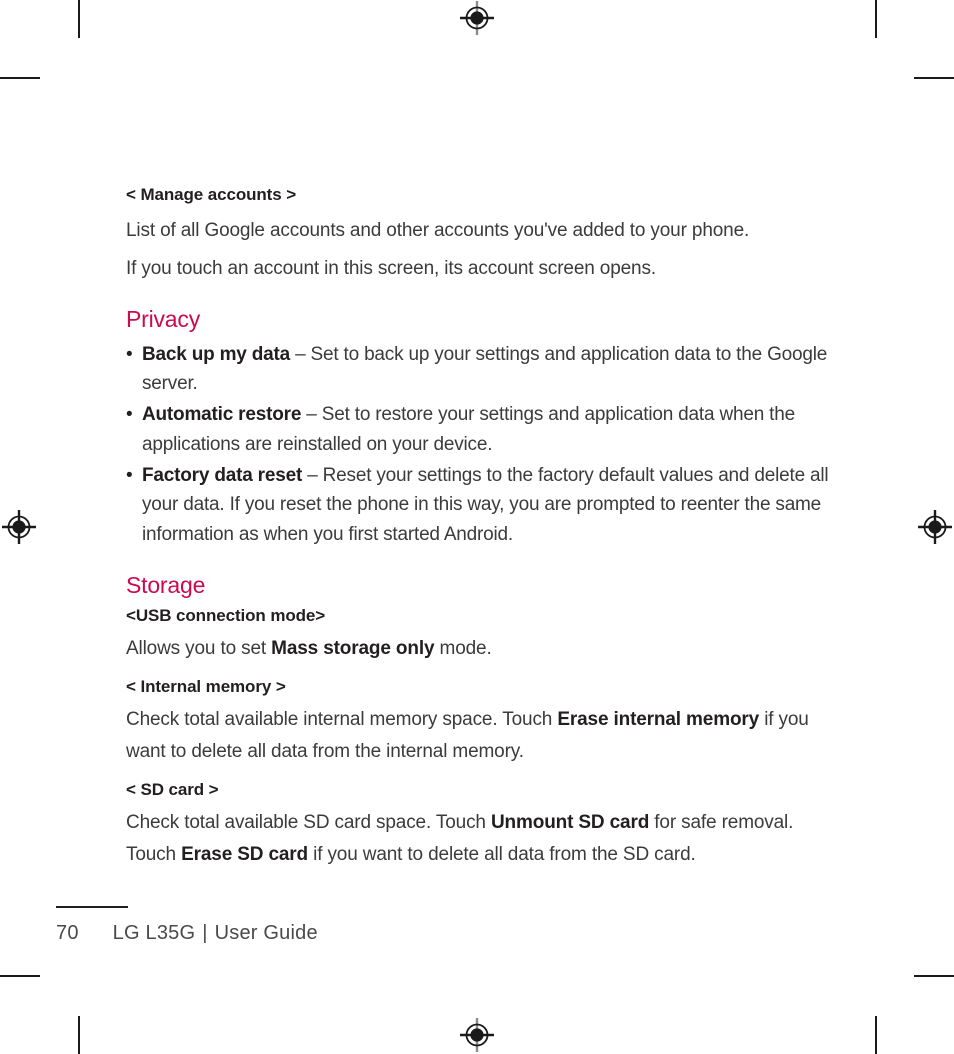 This screenshot has width=954, height=1054. Describe the element at coordinates (876, 19) in the screenshot. I see `crop-mark-icon-top-right-vertical` at that location.